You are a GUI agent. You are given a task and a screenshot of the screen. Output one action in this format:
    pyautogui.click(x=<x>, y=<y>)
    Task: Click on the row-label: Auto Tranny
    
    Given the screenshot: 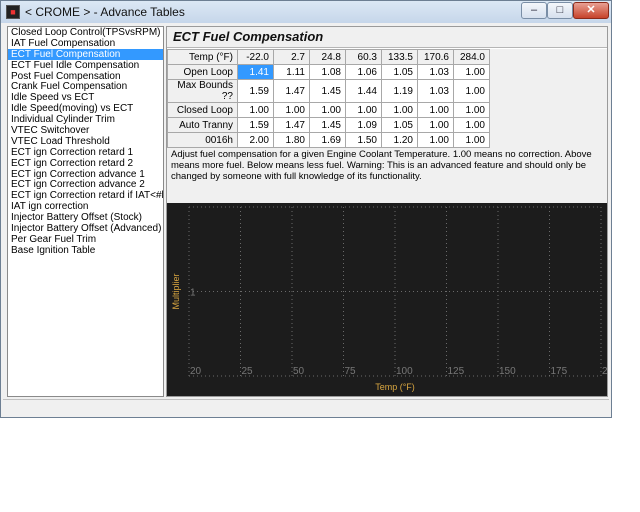 What is the action you would take?
    pyautogui.click(x=202, y=125)
    